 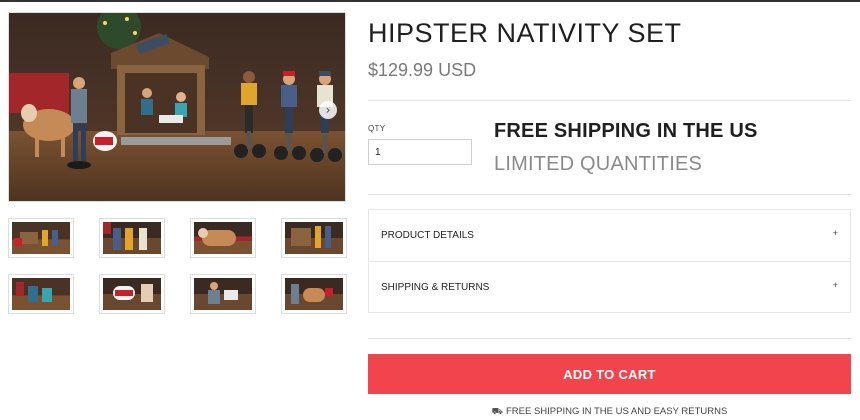 I want to click on shipping-footer-text: FREE SHIPPING IN THE US AND EASY RETURNS, so click(x=616, y=411).